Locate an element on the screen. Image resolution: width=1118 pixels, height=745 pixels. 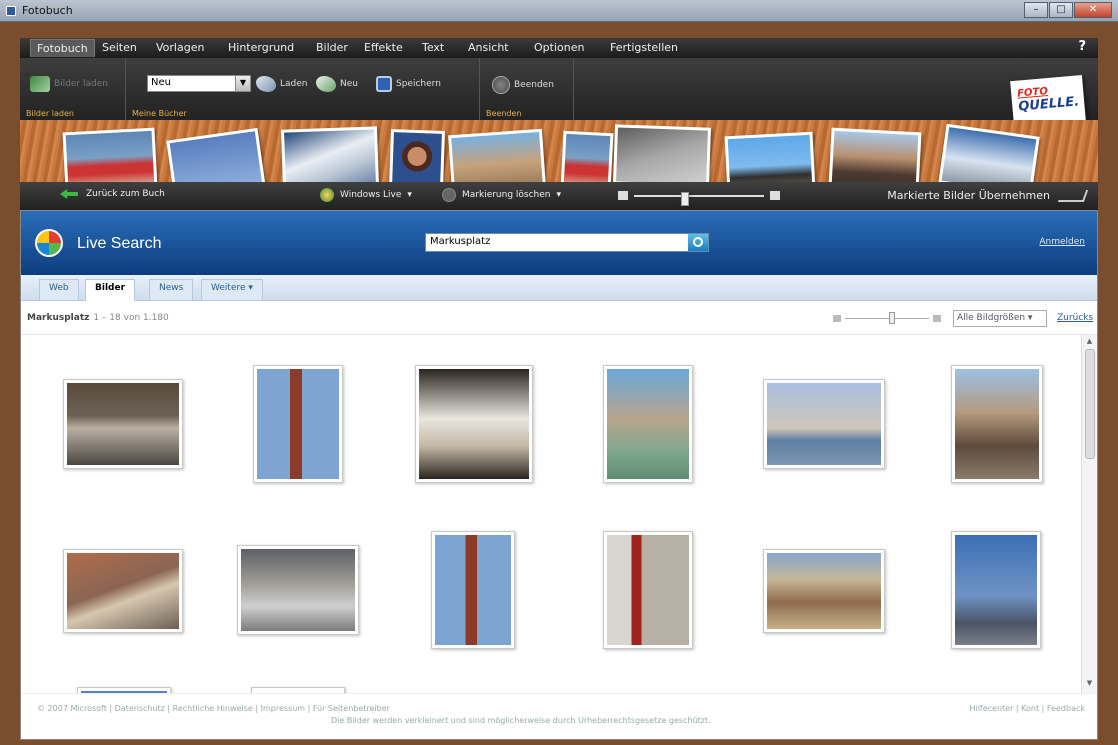
tab-web: Web is located at coordinates (59, 289).